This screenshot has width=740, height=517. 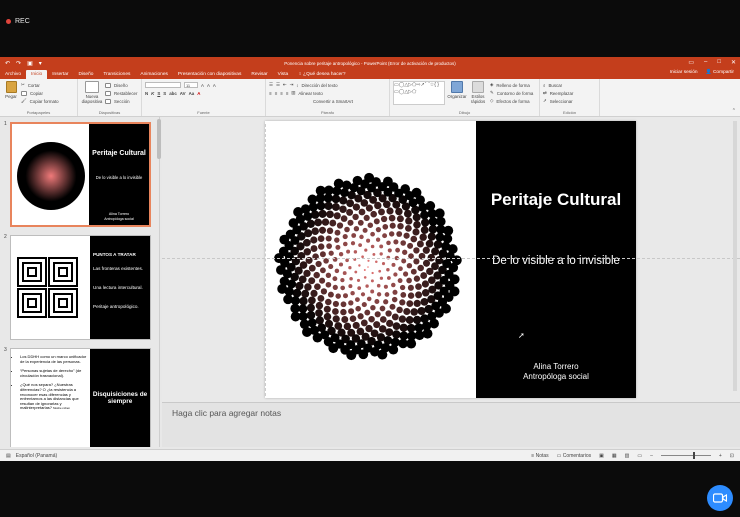 I want to click on reading-view-icon: ▥, so click(x=627, y=456).